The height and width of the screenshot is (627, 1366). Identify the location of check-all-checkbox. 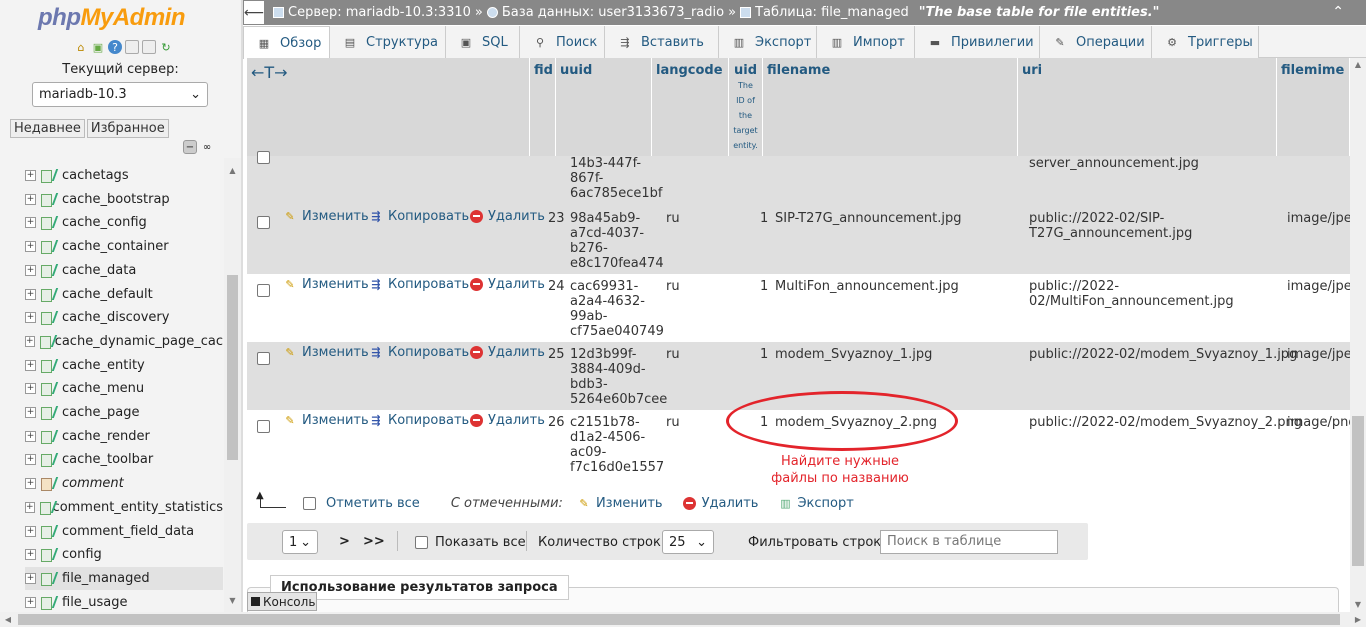
(309, 503).